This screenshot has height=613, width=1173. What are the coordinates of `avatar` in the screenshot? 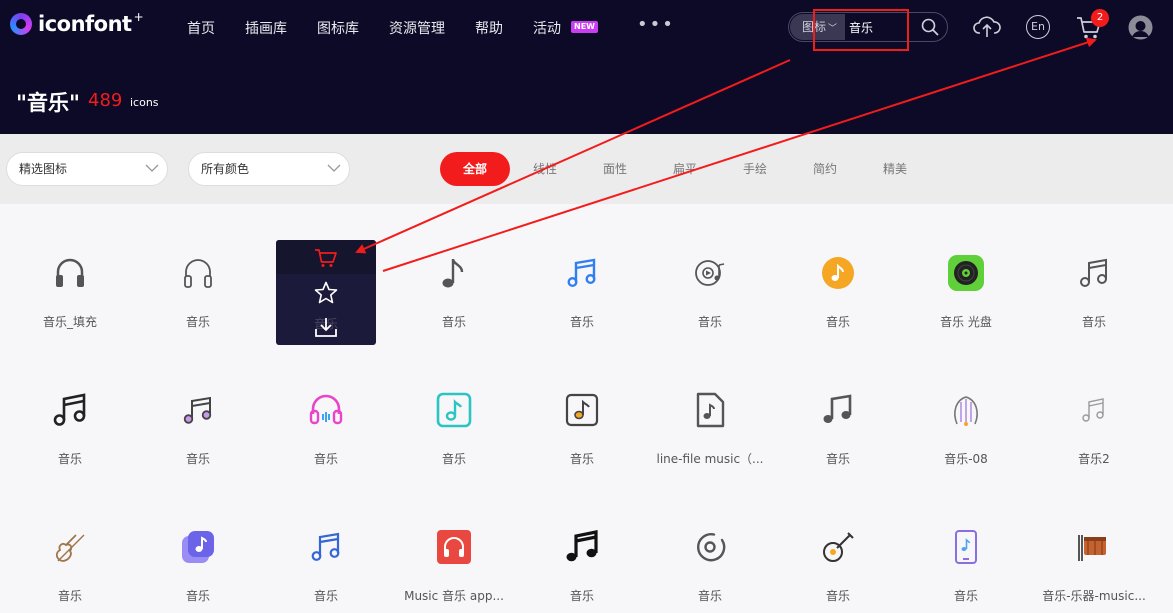 It's located at (1140, 27).